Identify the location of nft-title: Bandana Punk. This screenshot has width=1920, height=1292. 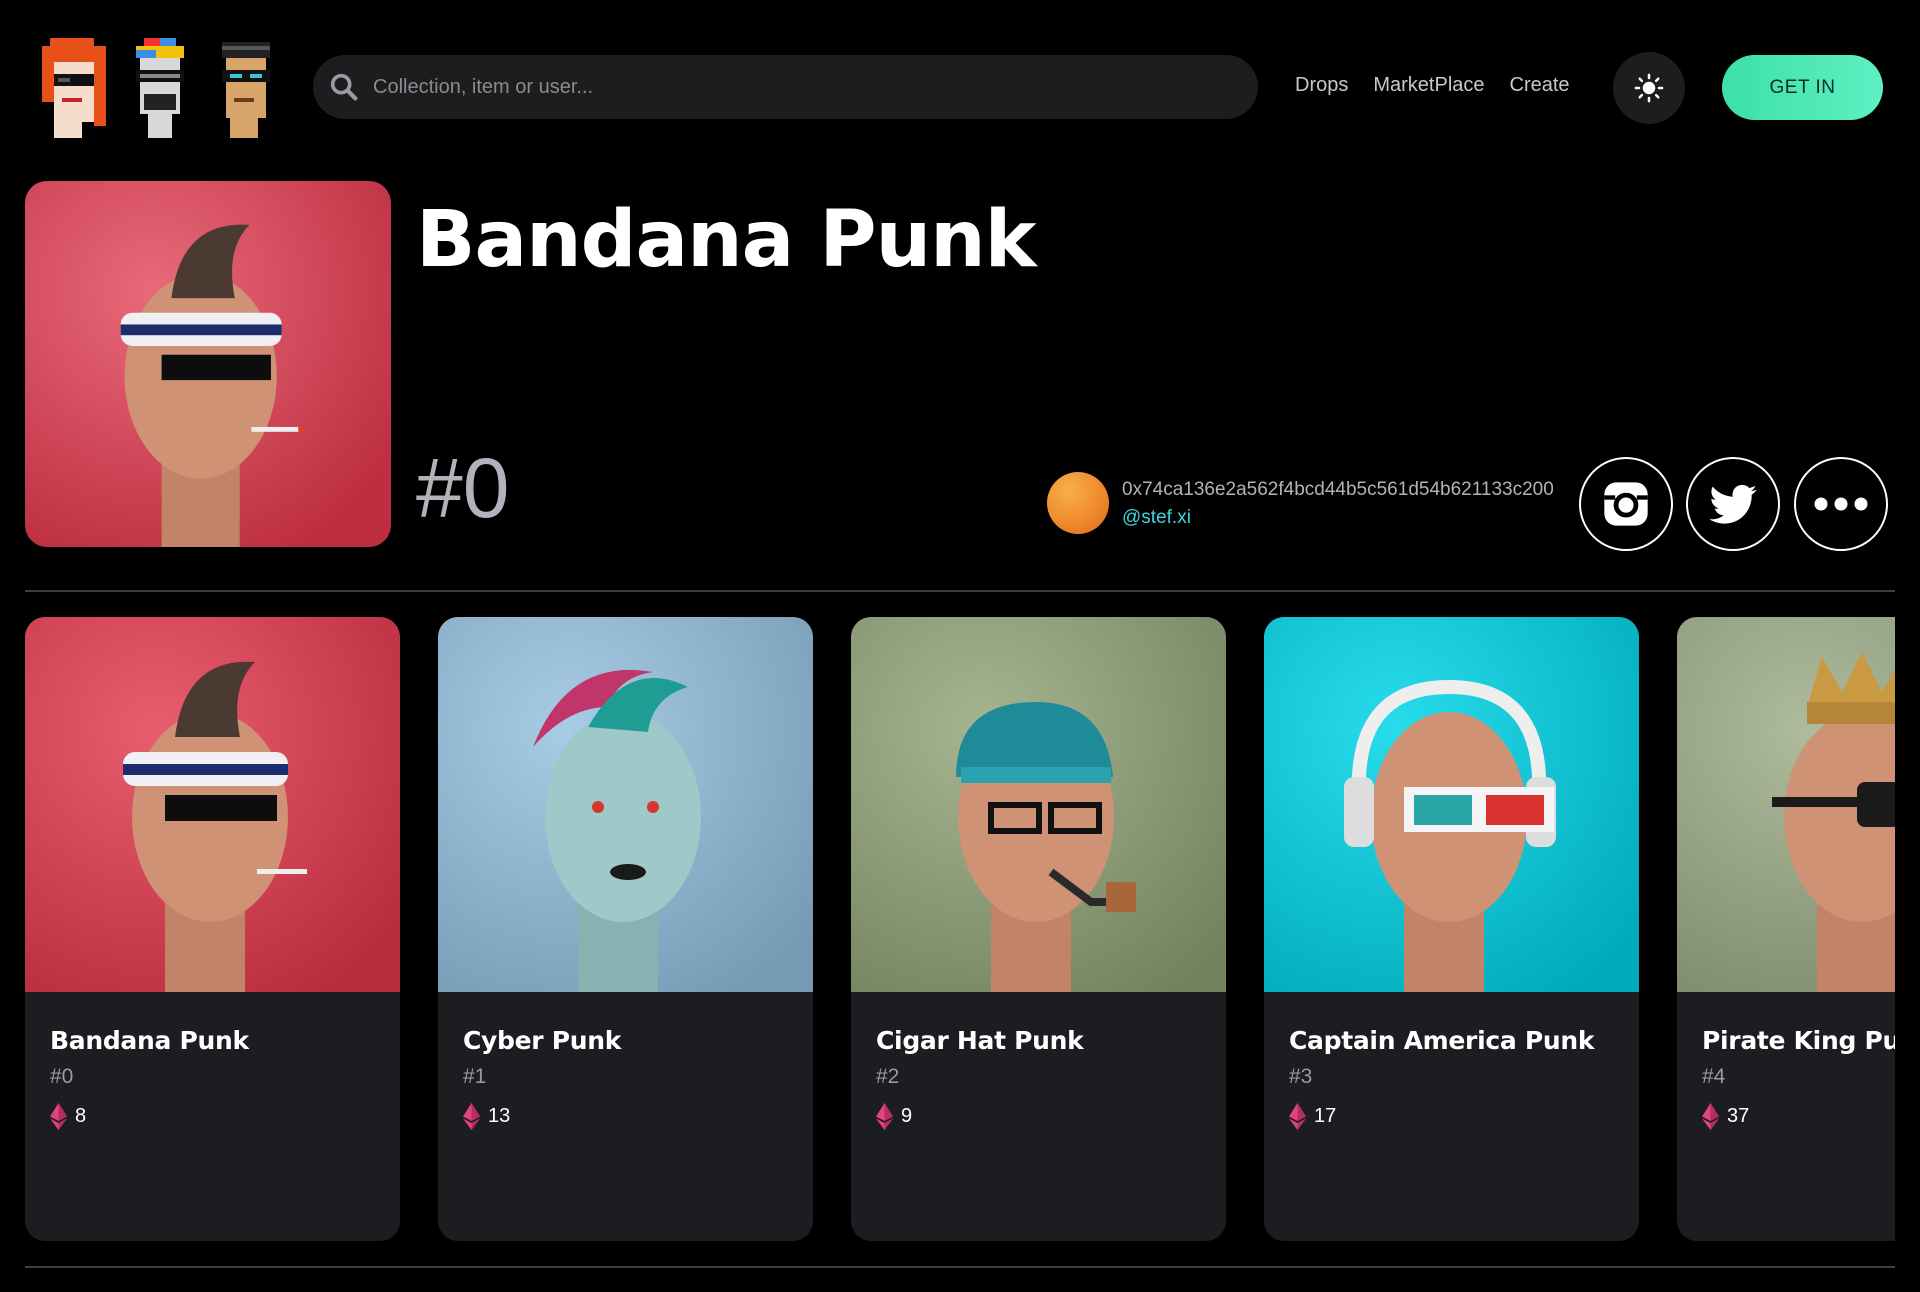
(726, 240).